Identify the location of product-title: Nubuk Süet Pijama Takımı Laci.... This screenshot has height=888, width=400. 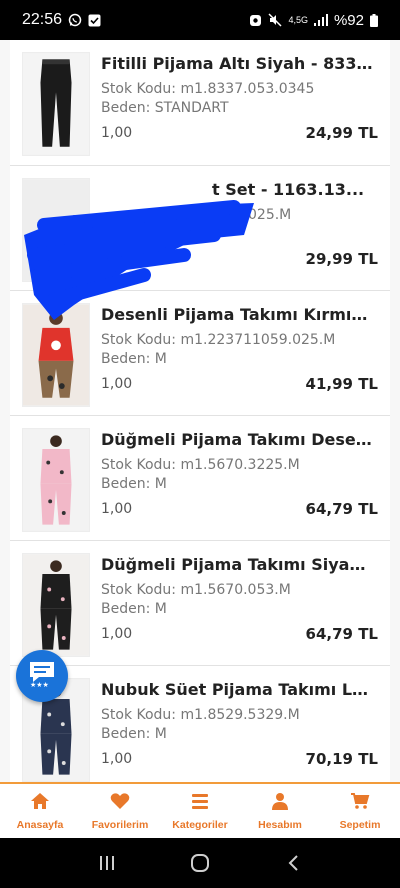
(237, 689).